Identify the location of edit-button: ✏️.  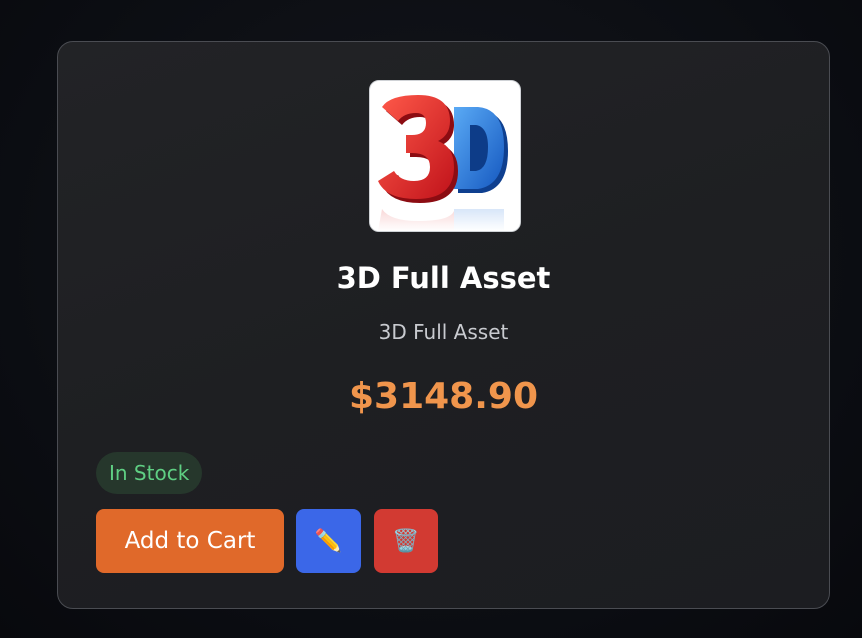
(328, 541).